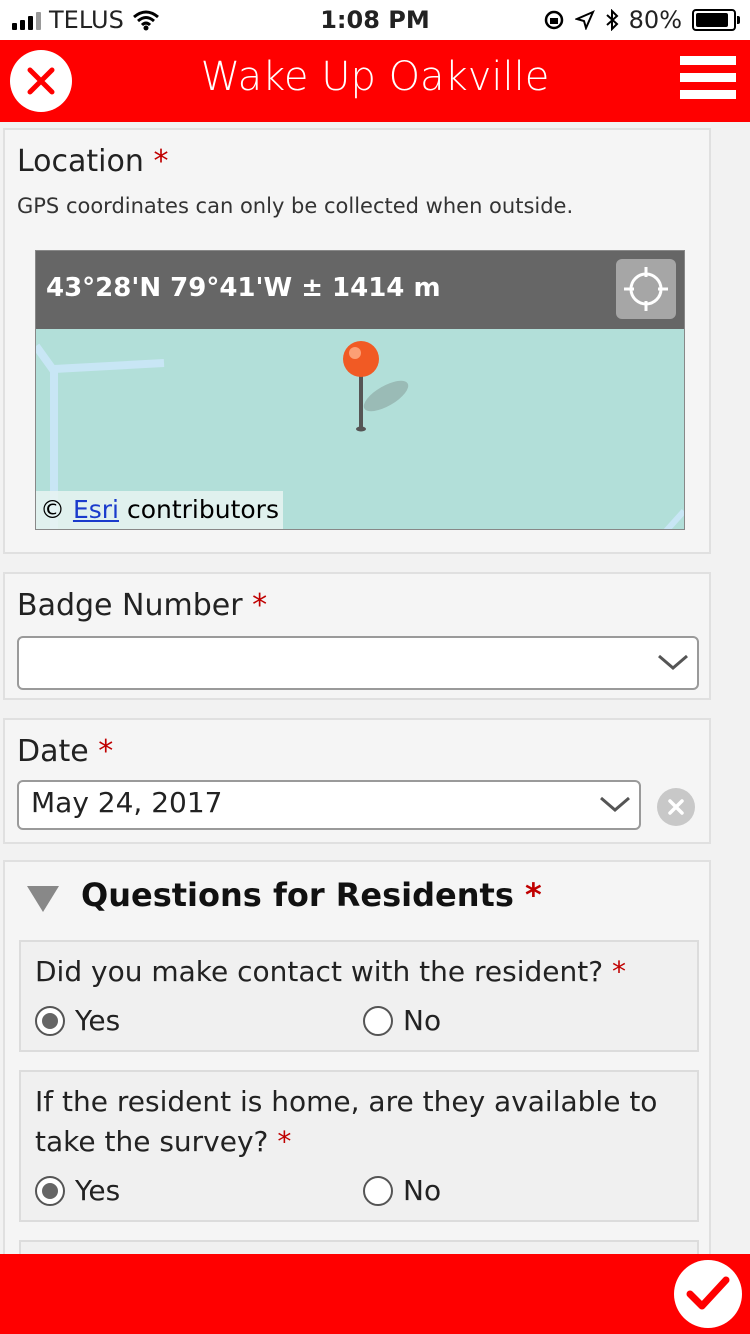 The height and width of the screenshot is (1334, 750). I want to click on status-bar: TELUS 1:08 PM 80%, so click(375, 20).